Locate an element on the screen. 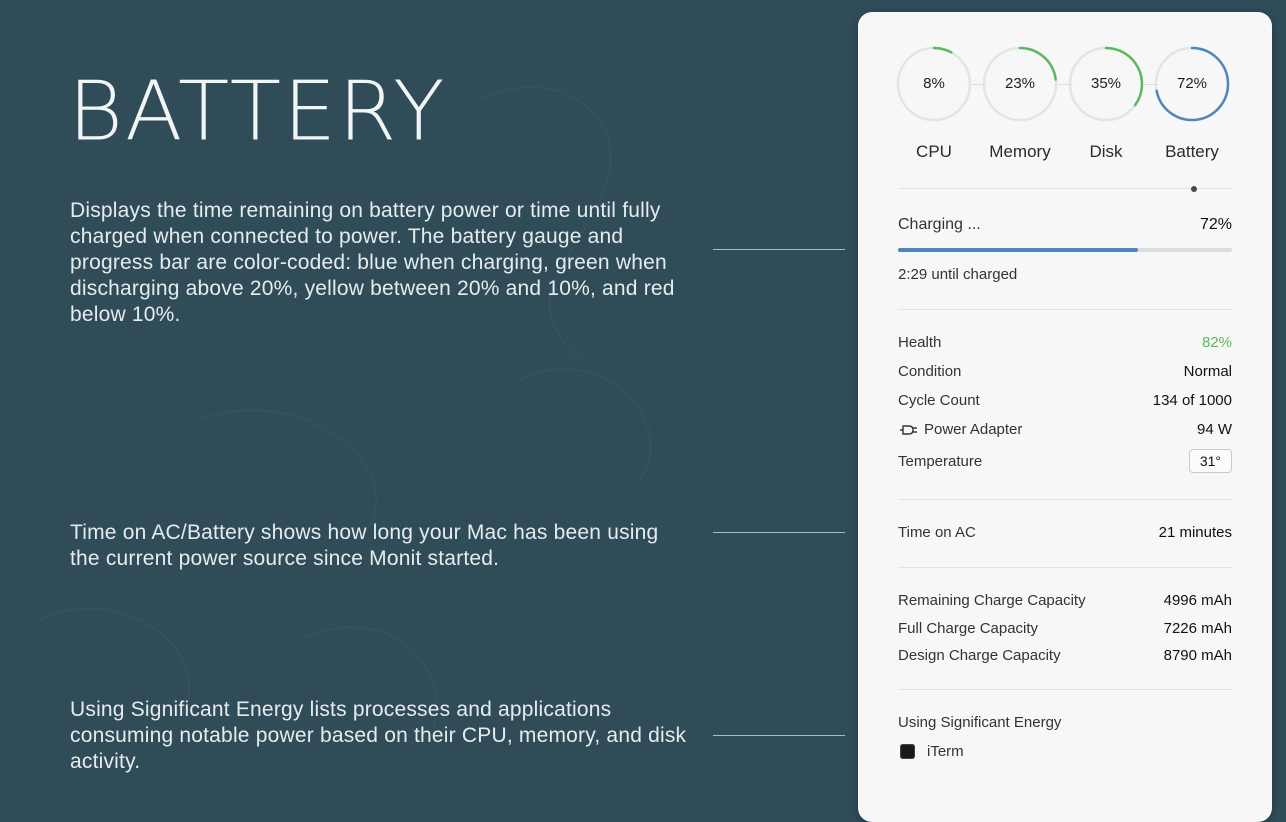 This screenshot has width=1286, height=822. health-value: 82% is located at coordinates (1216, 342).